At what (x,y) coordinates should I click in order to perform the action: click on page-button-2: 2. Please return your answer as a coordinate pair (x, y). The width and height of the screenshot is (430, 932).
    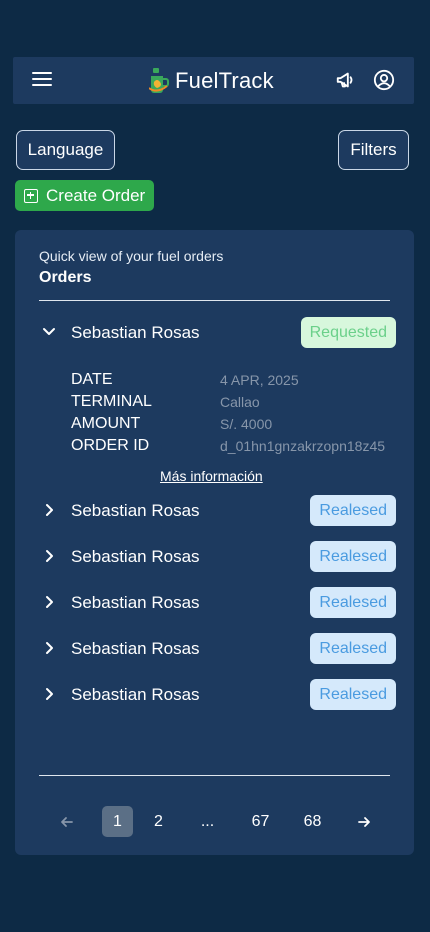
    Looking at the image, I should click on (158, 821).